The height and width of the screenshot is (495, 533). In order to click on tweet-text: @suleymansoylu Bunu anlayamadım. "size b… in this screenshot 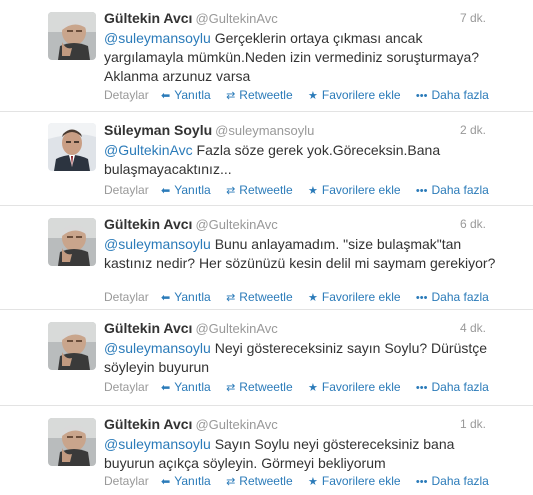, I will do `click(301, 254)`.